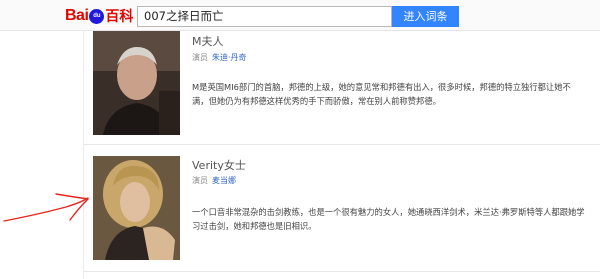  What do you see at coordinates (46, 207) in the screenshot?
I see `red-annotation-arrow-icon` at bounding box center [46, 207].